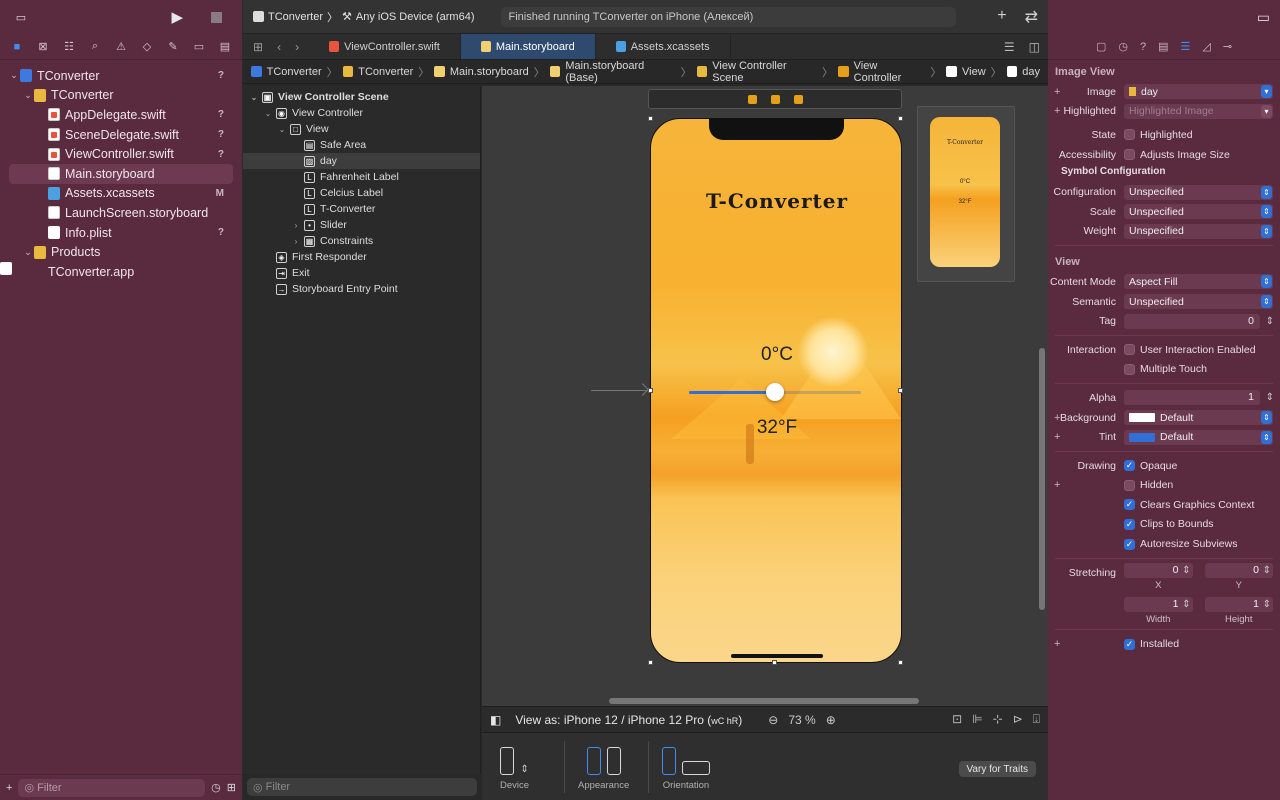  What do you see at coordinates (361, 177) in the screenshot?
I see `outline-item: L Fahrenheit Label` at bounding box center [361, 177].